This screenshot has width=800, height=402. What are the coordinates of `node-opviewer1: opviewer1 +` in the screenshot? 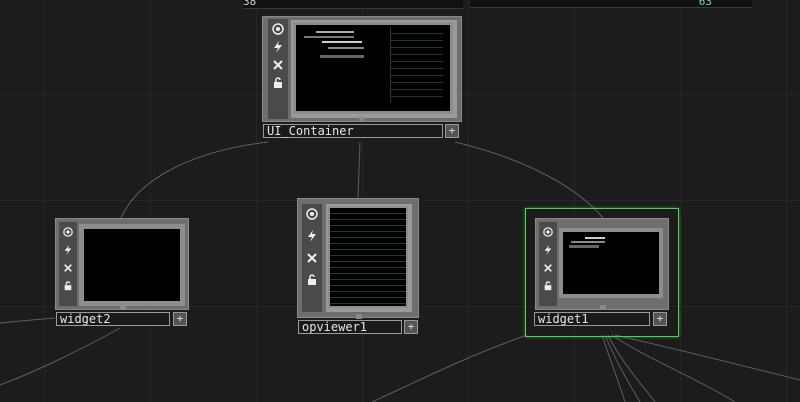 It's located at (358, 268).